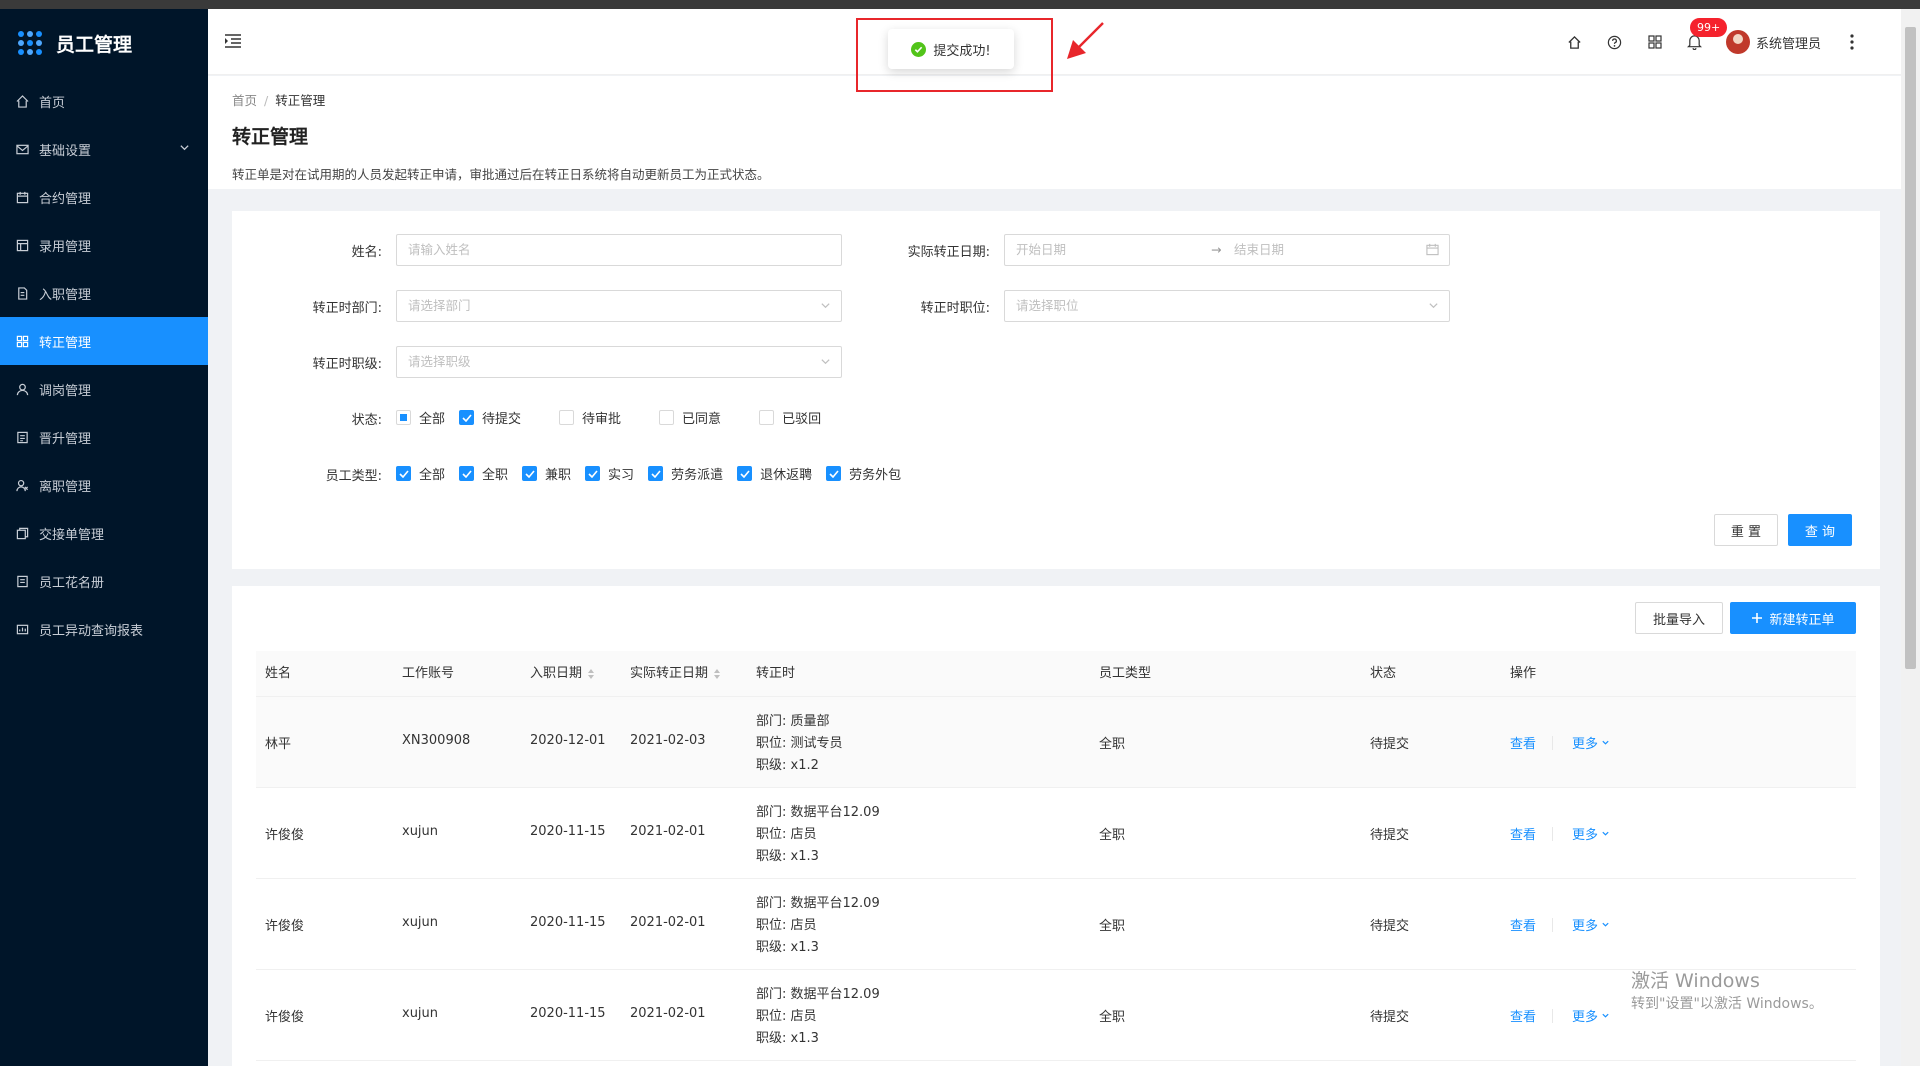 The image size is (1920, 1066). What do you see at coordinates (1852, 42) in the screenshot?
I see `more-vertical-icon` at bounding box center [1852, 42].